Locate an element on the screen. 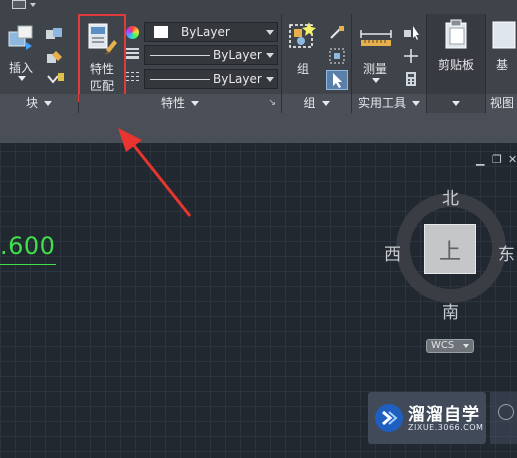 Image resolution: width=517 pixels, height=458 pixels. wcs-label: WCS is located at coordinates (443, 345).